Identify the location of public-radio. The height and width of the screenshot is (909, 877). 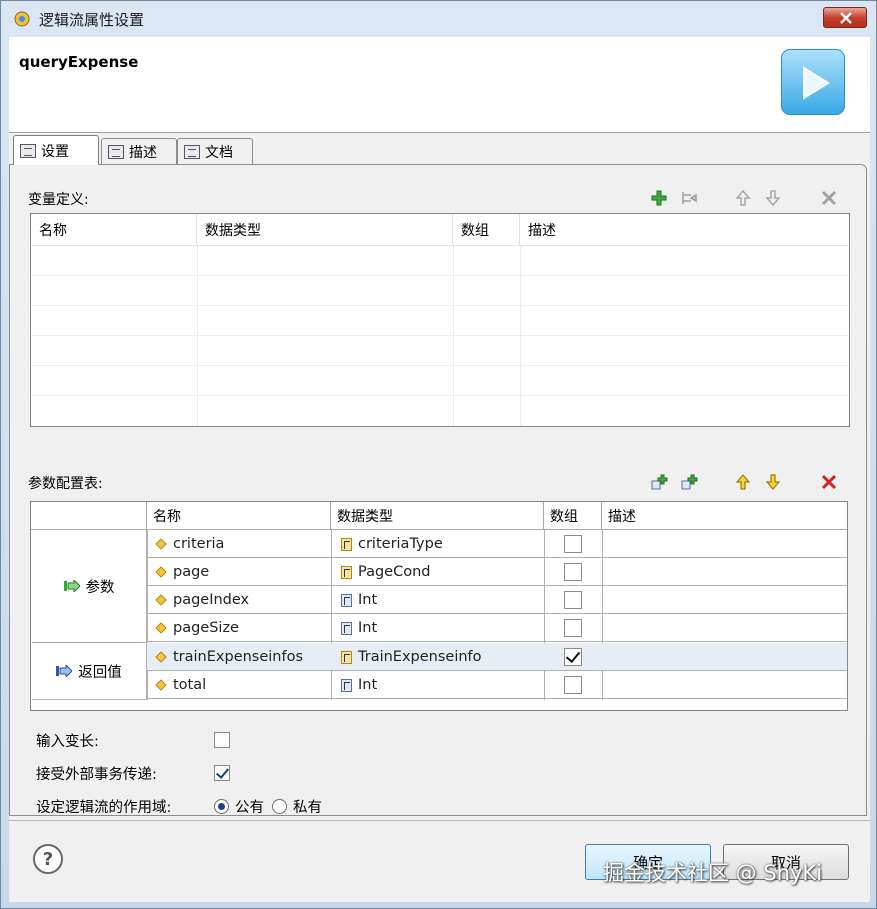
(221, 806).